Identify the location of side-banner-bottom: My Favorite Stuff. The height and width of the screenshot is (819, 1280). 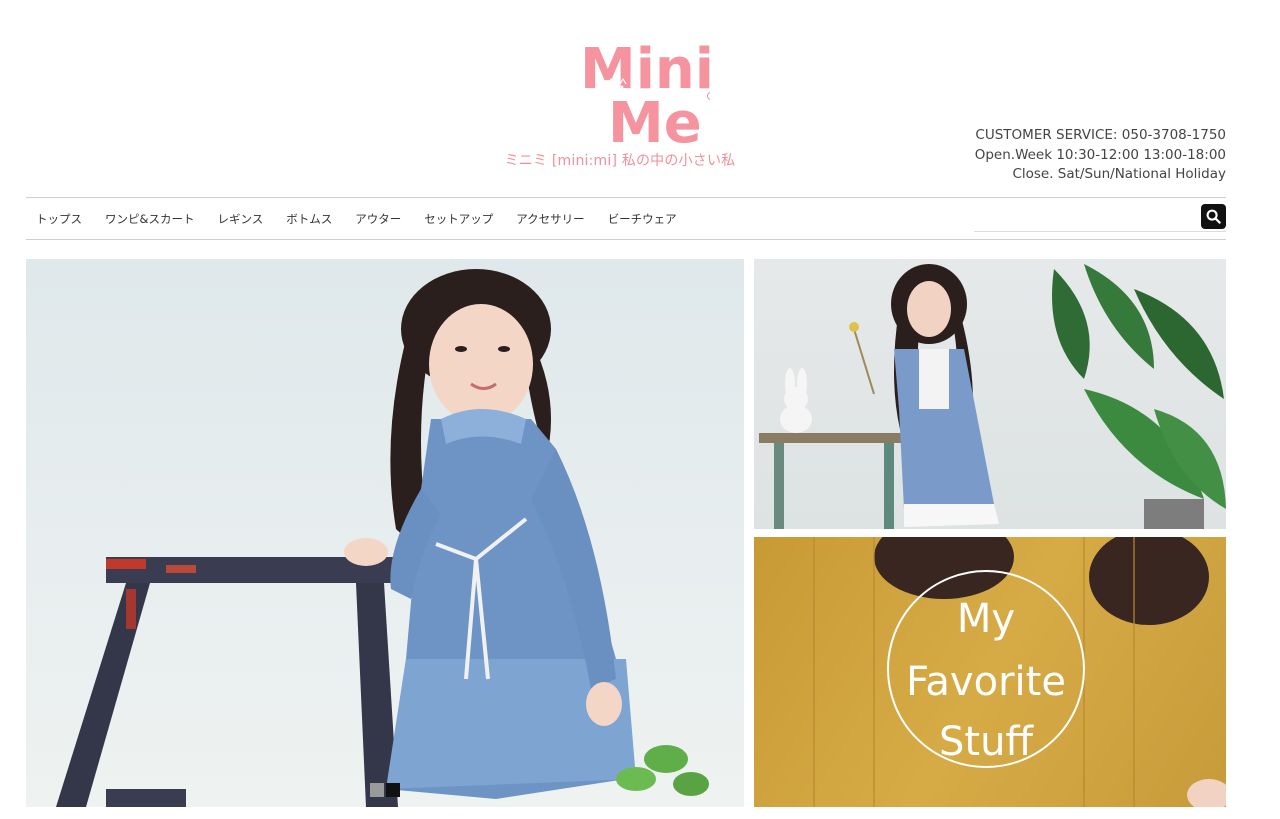
(990, 672).